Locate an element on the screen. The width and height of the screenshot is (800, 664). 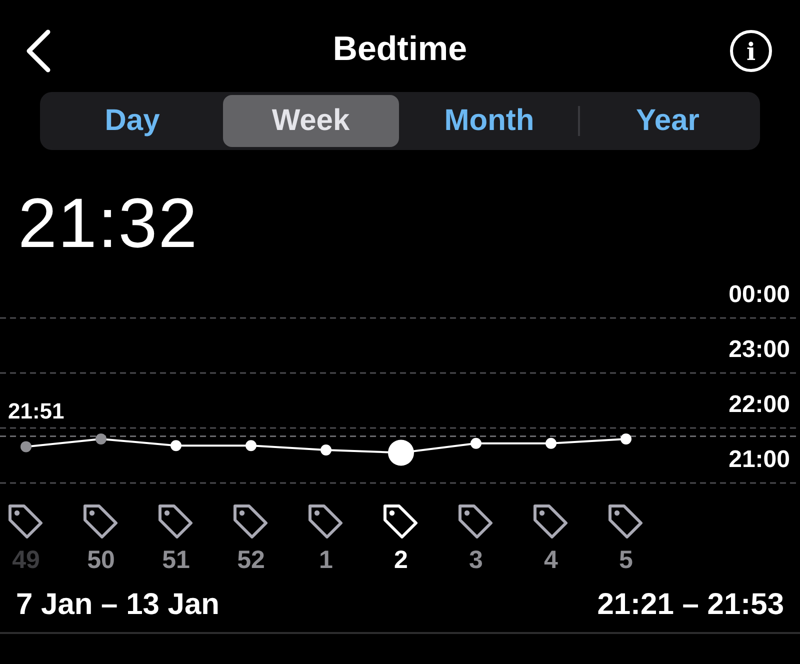
screen-title: Bedtime is located at coordinates (400, 49).